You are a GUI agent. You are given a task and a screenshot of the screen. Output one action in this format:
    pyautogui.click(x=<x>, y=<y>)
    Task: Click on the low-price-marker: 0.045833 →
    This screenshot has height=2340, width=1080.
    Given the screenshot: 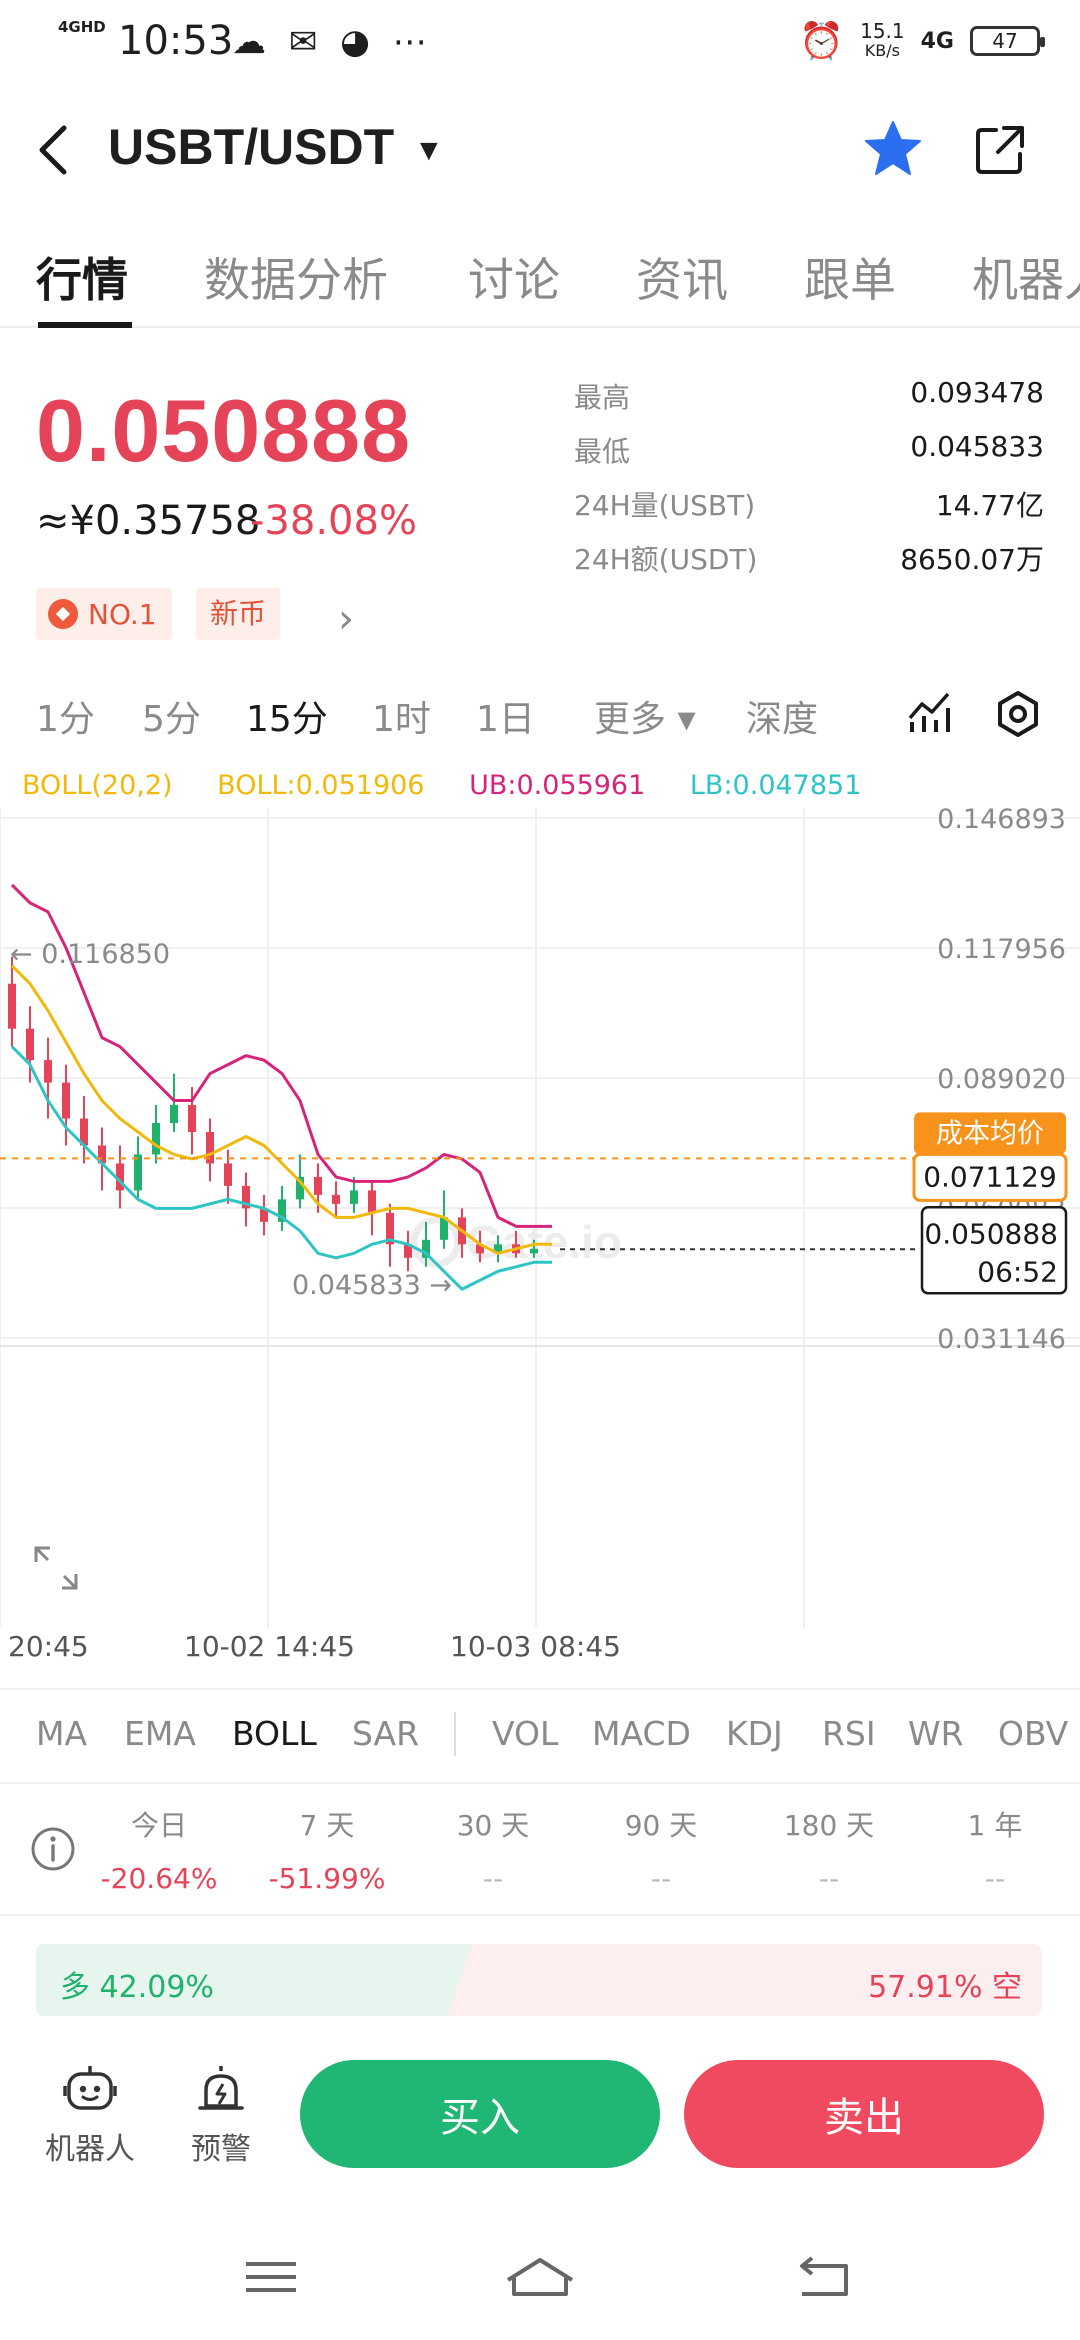 What is the action you would take?
    pyautogui.click(x=372, y=1285)
    